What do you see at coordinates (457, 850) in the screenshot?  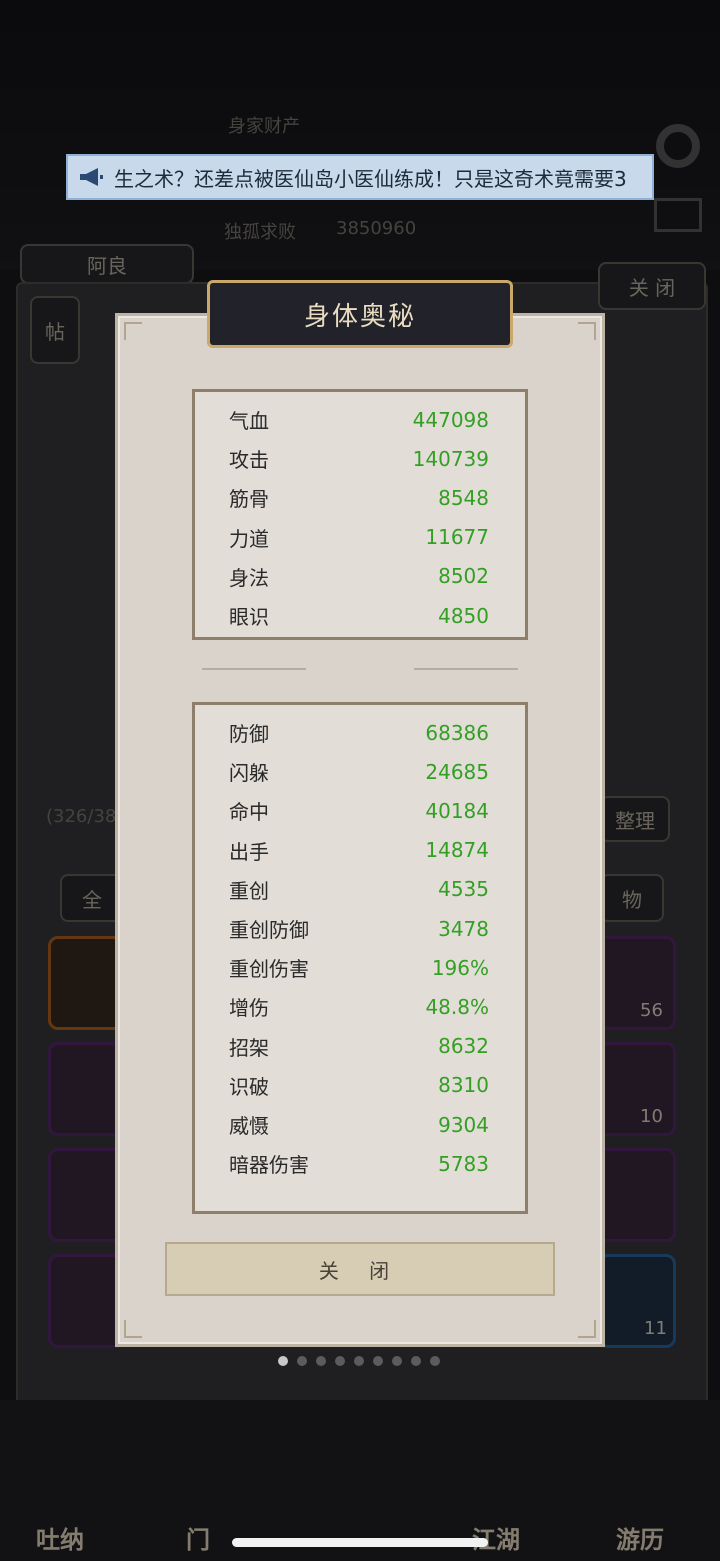 I see `stat-value: 14874` at bounding box center [457, 850].